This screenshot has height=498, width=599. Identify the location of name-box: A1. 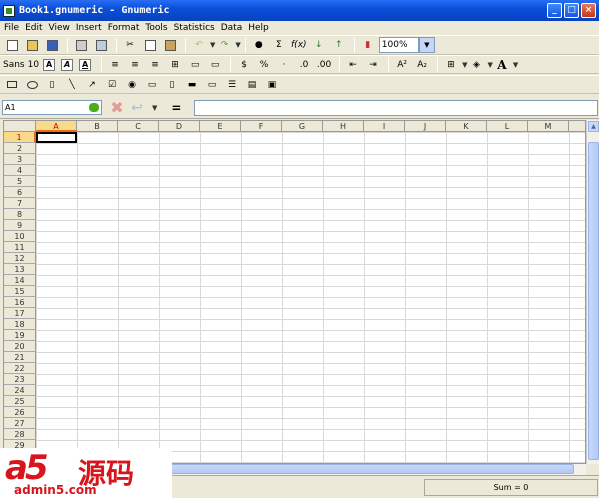
(52, 107).